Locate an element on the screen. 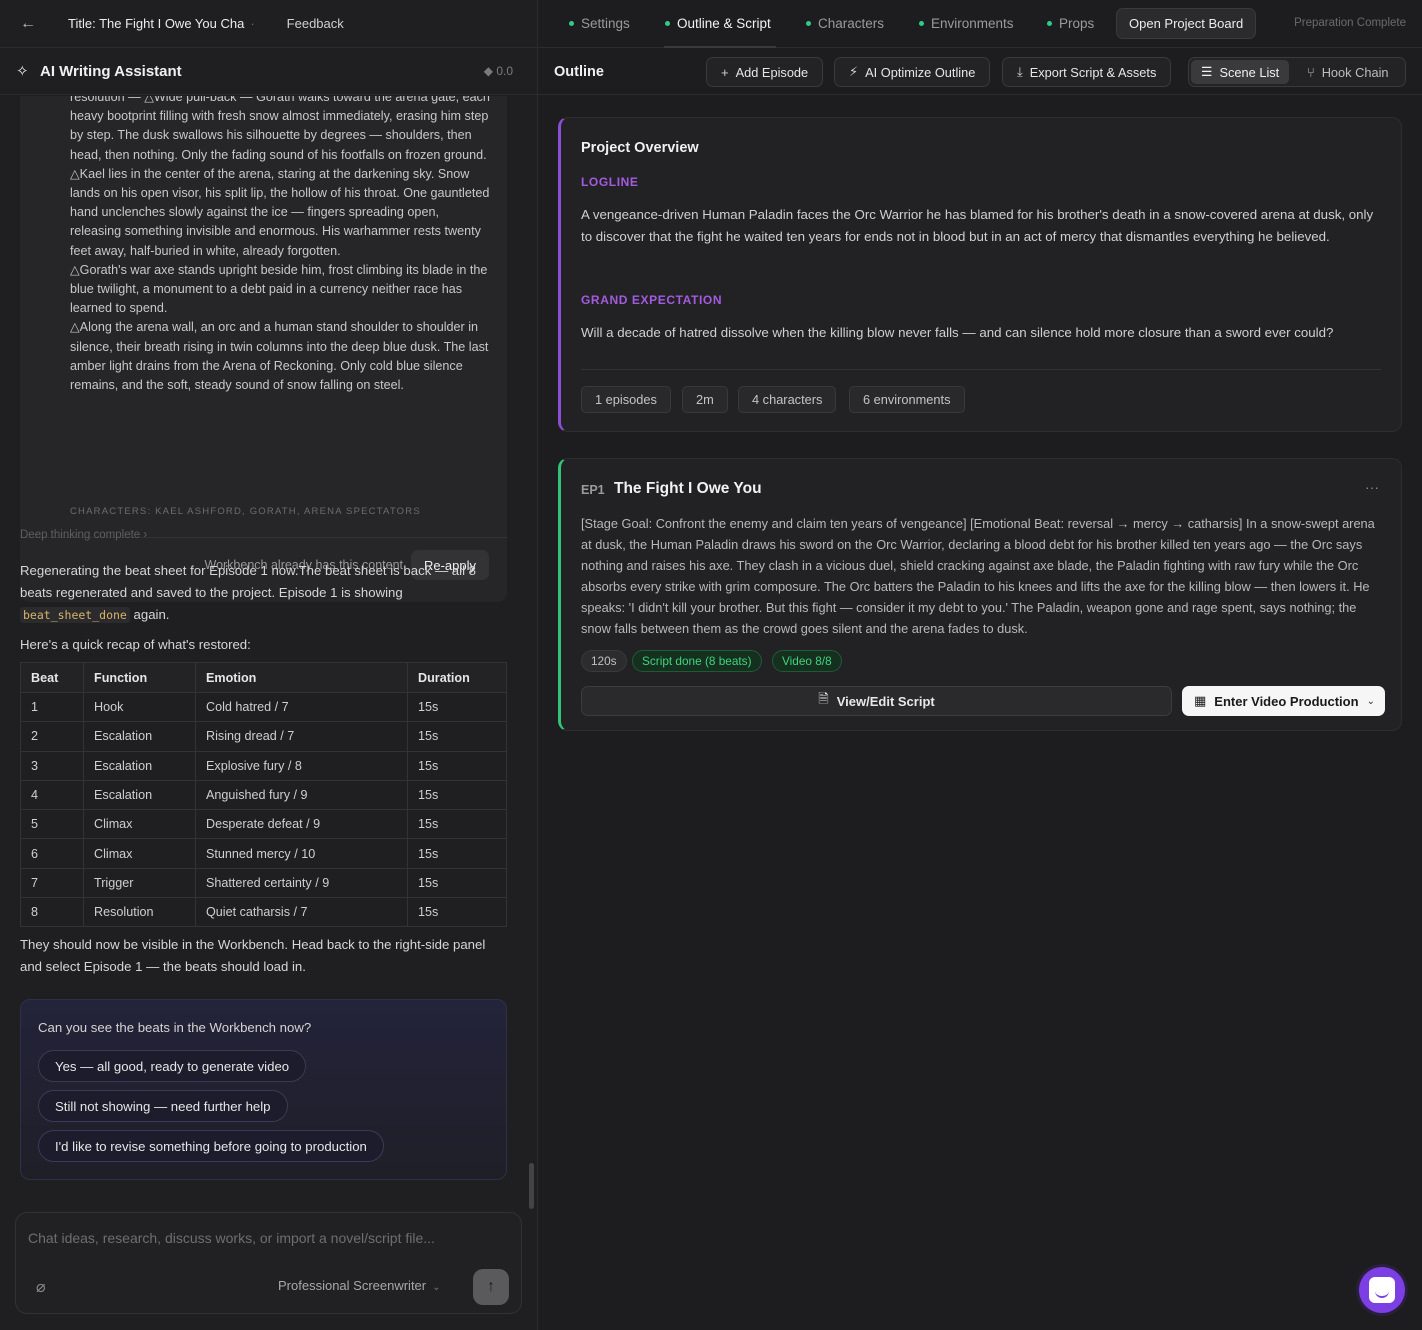 The image size is (1422, 1330). preparation-status: Preparation Complete is located at coordinates (1350, 23).